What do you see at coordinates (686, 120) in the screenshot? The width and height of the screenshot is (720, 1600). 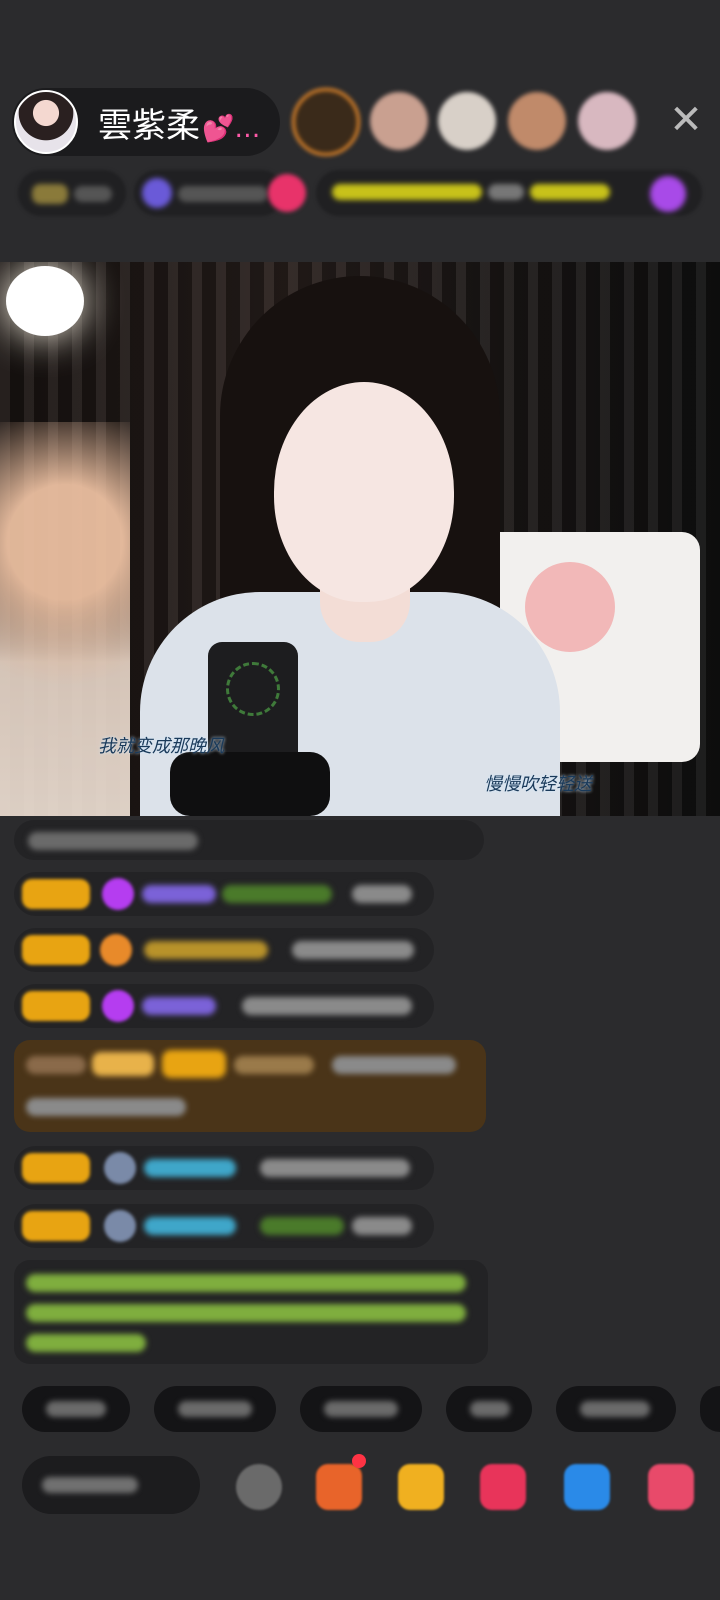 I see `close-icon: ✕` at bounding box center [686, 120].